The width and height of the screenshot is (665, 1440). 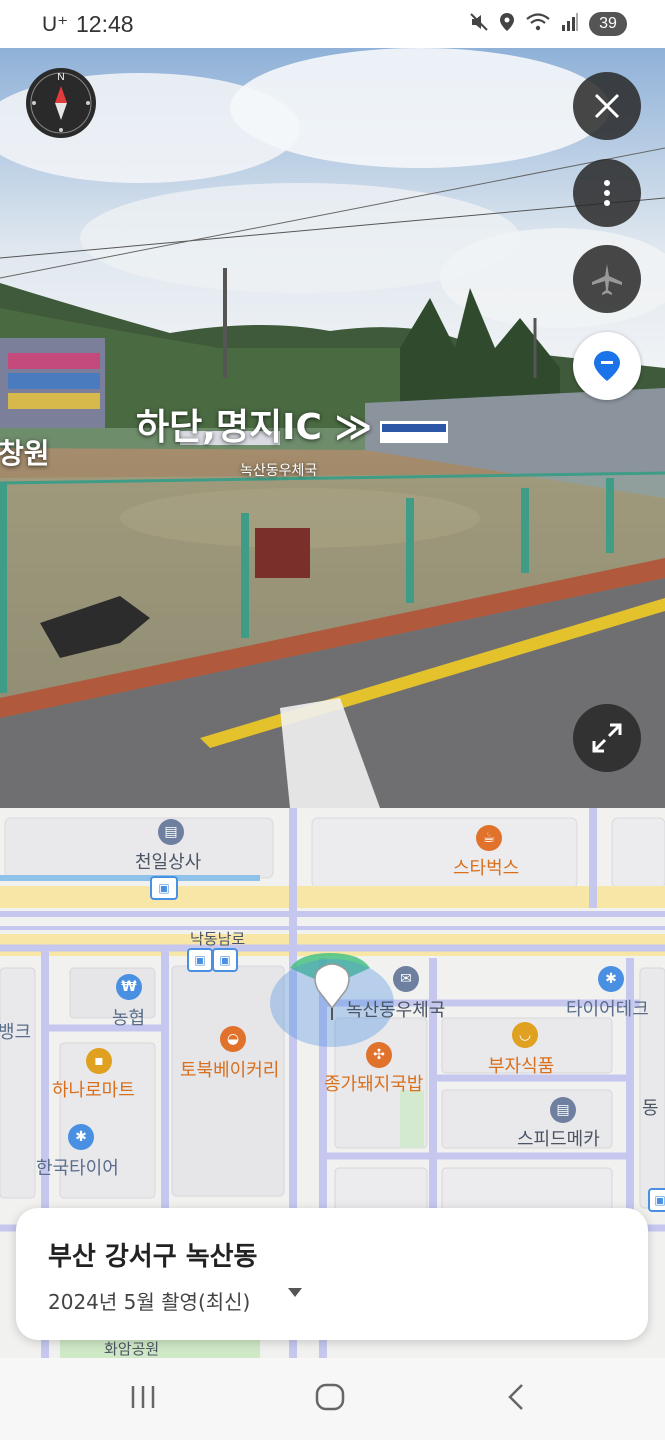 What do you see at coordinates (489, 838) in the screenshot?
I see `cafe-icon: ☕` at bounding box center [489, 838].